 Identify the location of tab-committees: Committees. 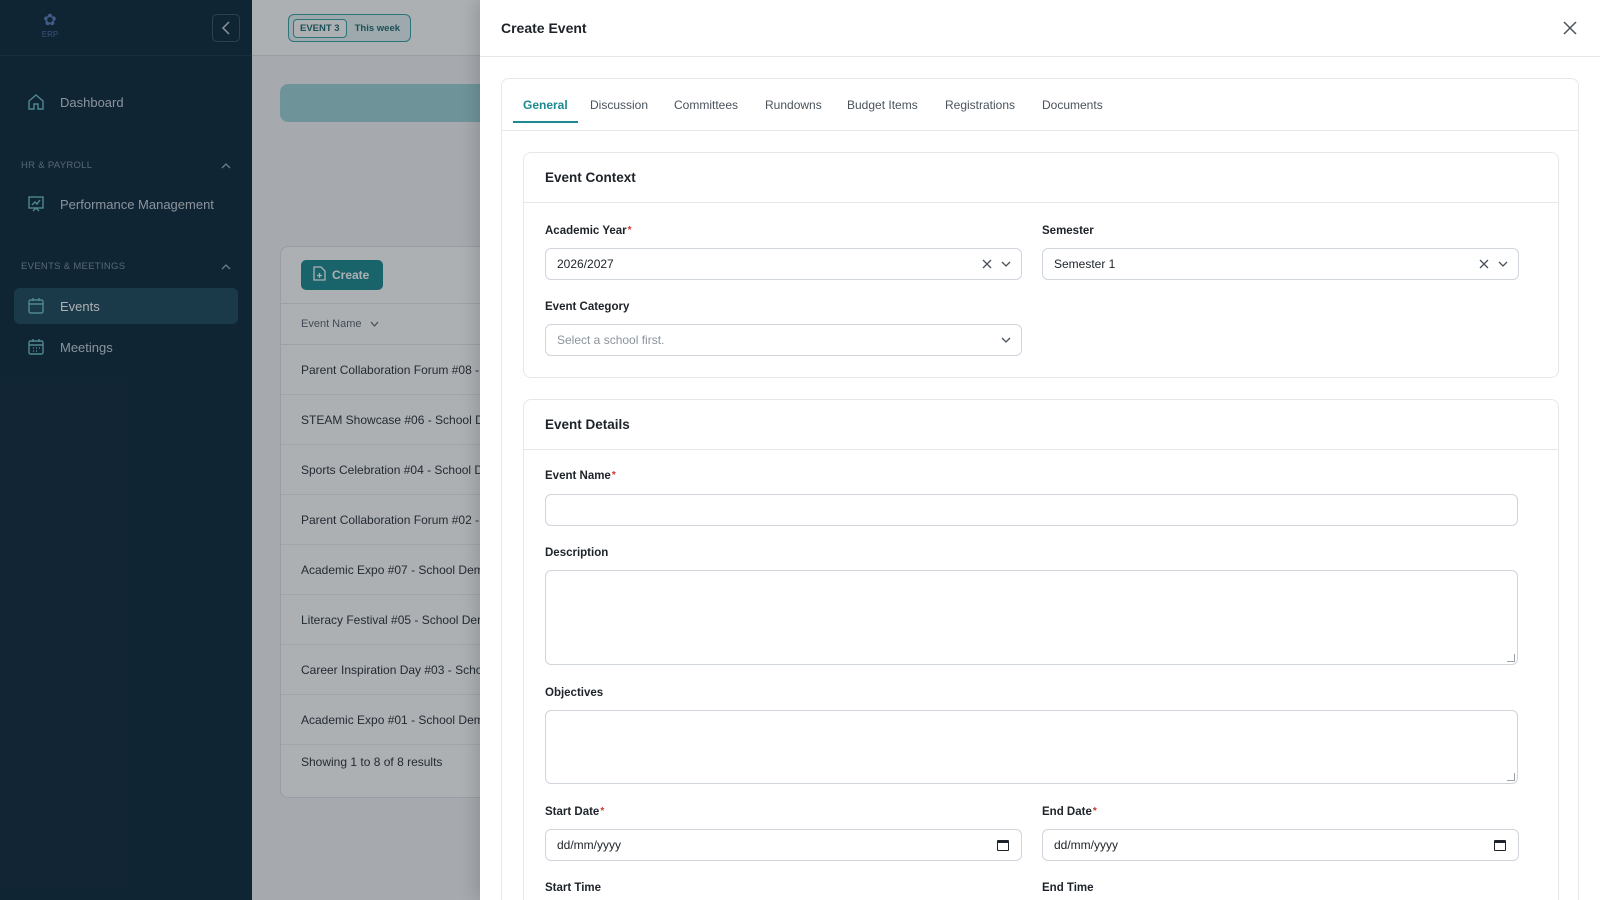
(706, 105).